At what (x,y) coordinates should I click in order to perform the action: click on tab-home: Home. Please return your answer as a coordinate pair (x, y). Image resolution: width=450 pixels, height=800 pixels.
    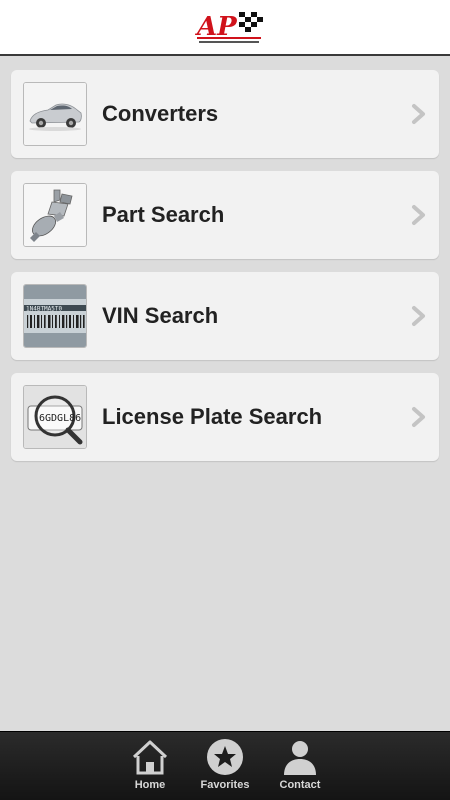
    Looking at the image, I should click on (150, 768).